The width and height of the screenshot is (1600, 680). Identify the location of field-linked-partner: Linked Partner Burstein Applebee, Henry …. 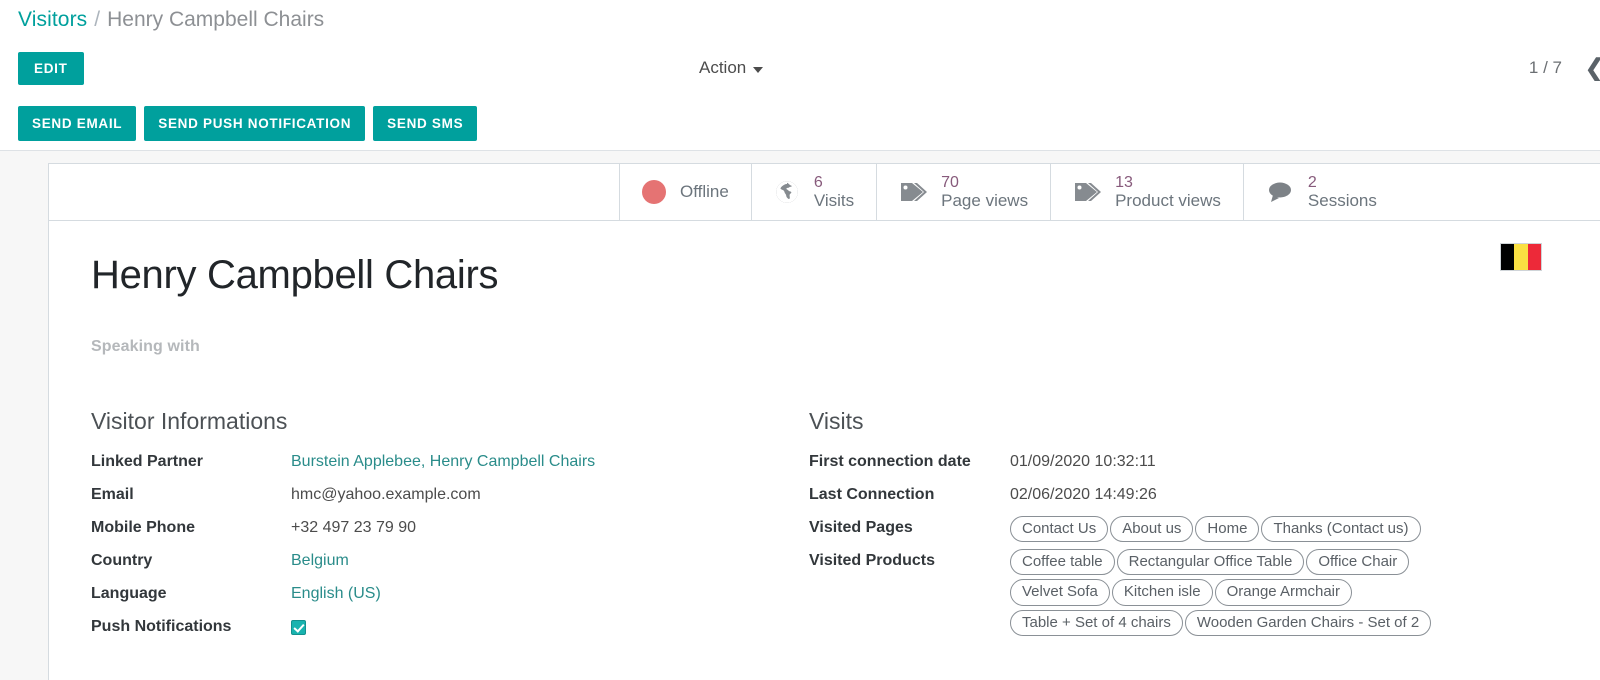
(450, 465).